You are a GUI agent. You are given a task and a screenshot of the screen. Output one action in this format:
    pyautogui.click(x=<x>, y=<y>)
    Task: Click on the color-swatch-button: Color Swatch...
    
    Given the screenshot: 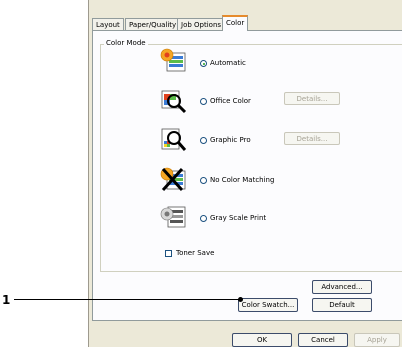 What is the action you would take?
    pyautogui.click(x=268, y=305)
    